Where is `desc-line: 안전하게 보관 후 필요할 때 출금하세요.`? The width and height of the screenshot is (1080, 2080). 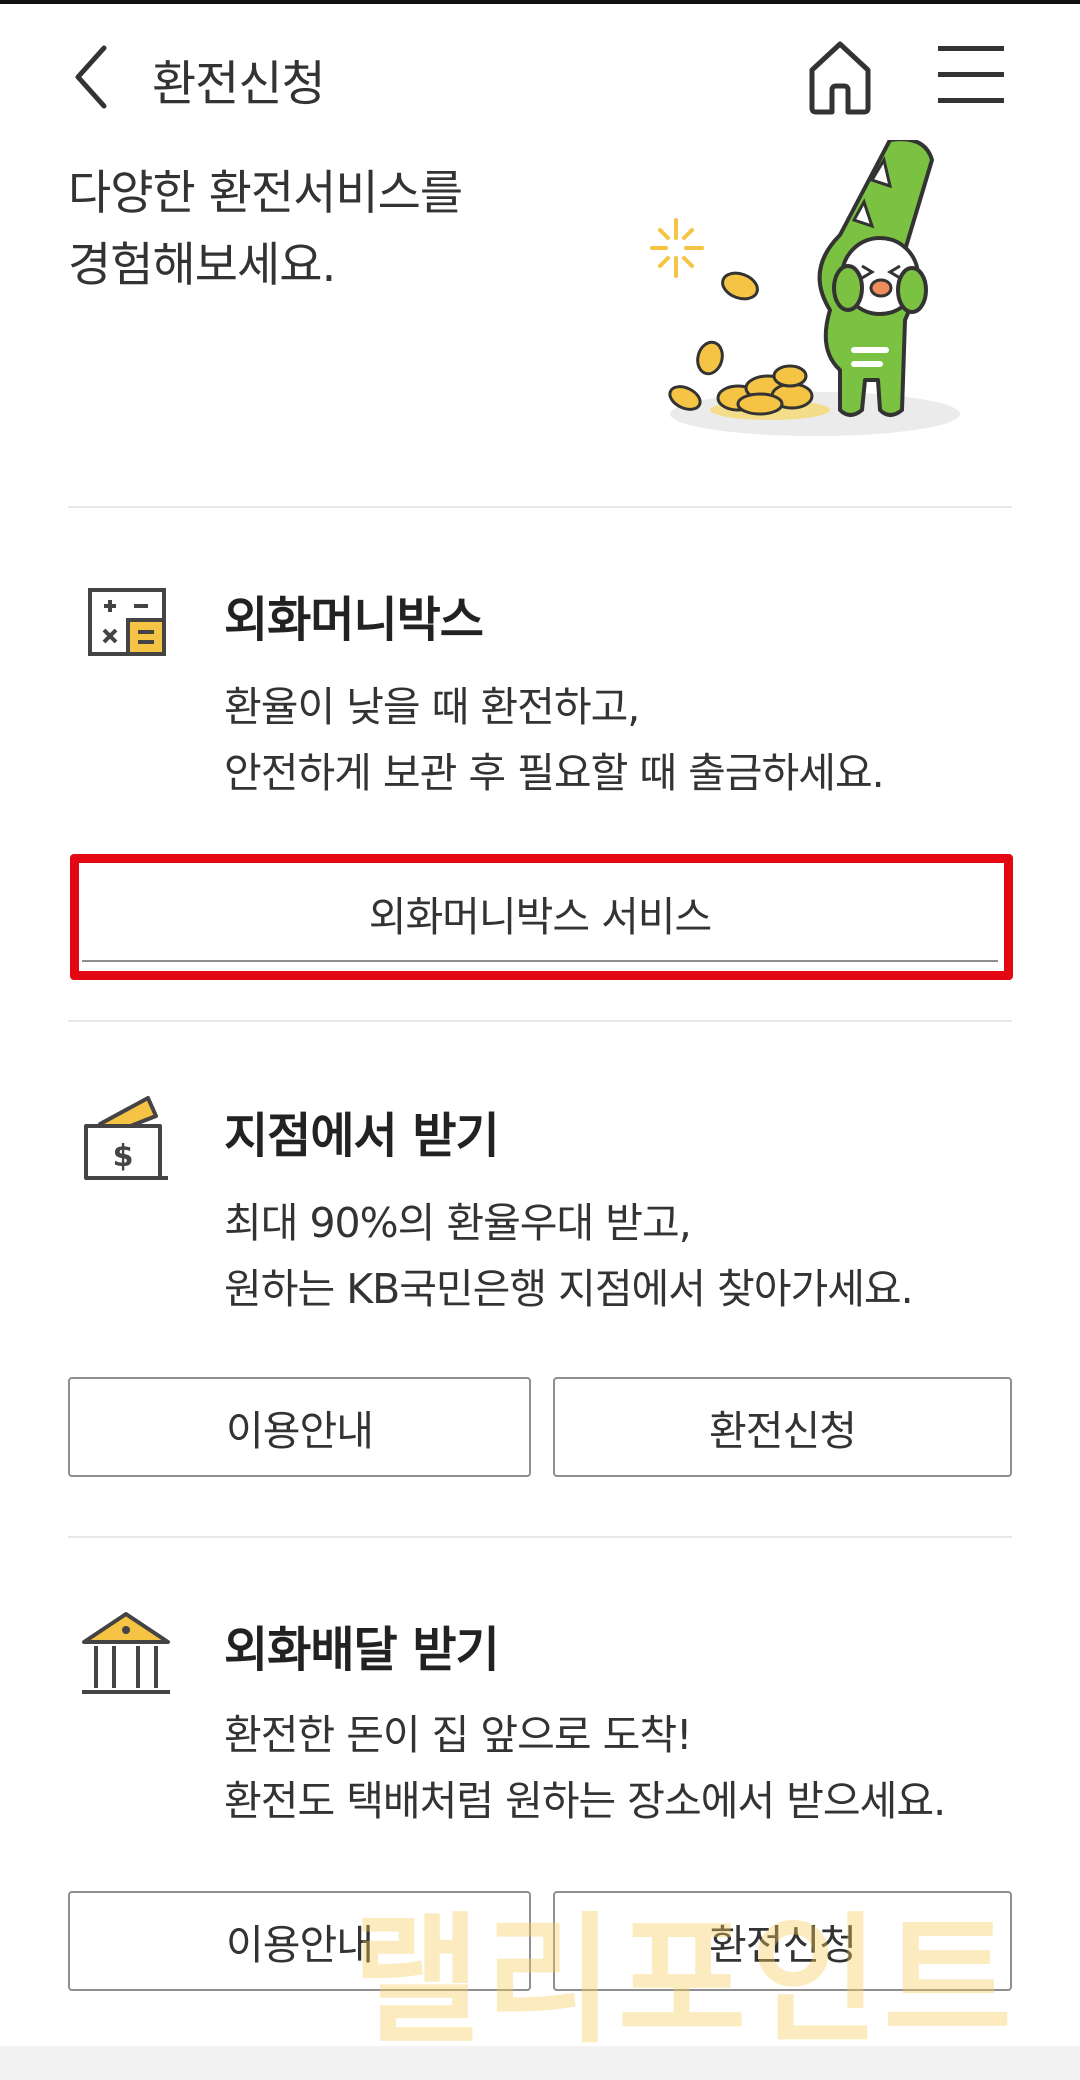 desc-line: 안전하게 보관 후 필요할 때 출금하세요. is located at coordinates (554, 773).